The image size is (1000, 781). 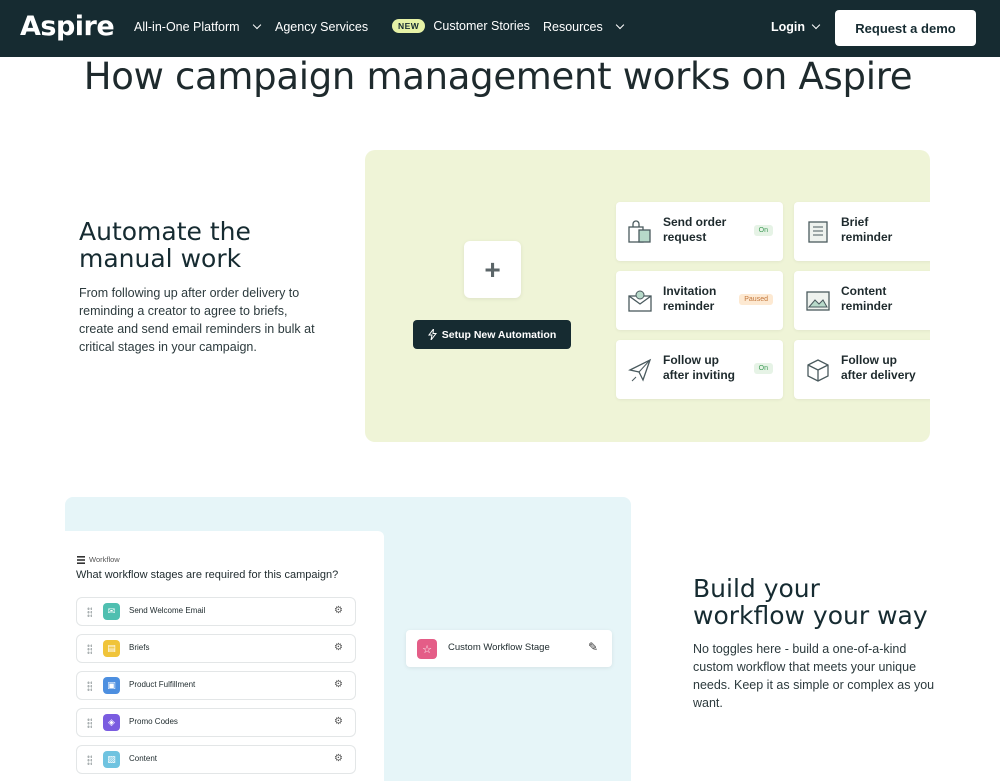 I want to click on card-label: Follow up after delivery, so click(x=878, y=367).